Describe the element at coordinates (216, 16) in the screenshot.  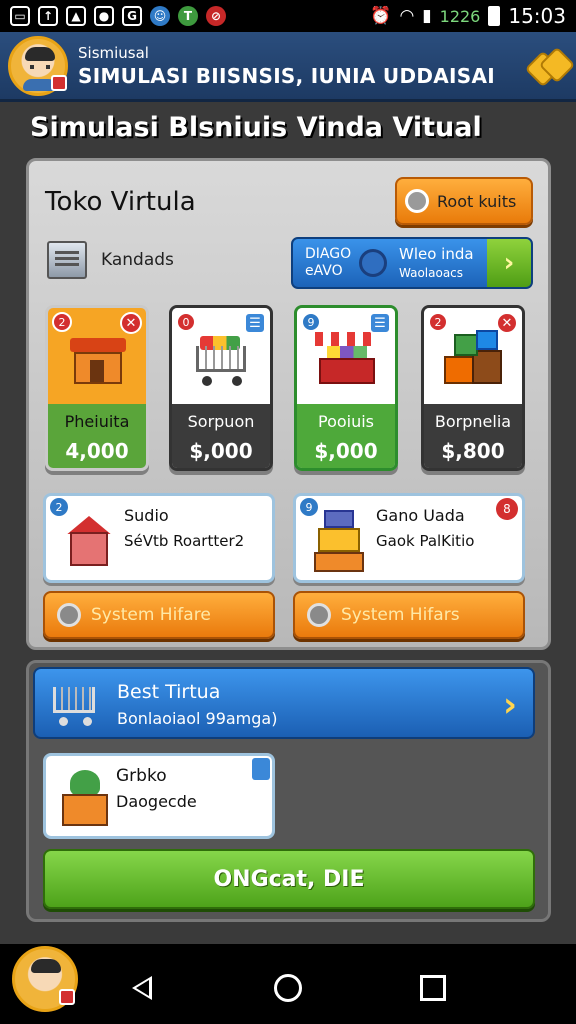
I see `app-red-icon: ⊘` at that location.